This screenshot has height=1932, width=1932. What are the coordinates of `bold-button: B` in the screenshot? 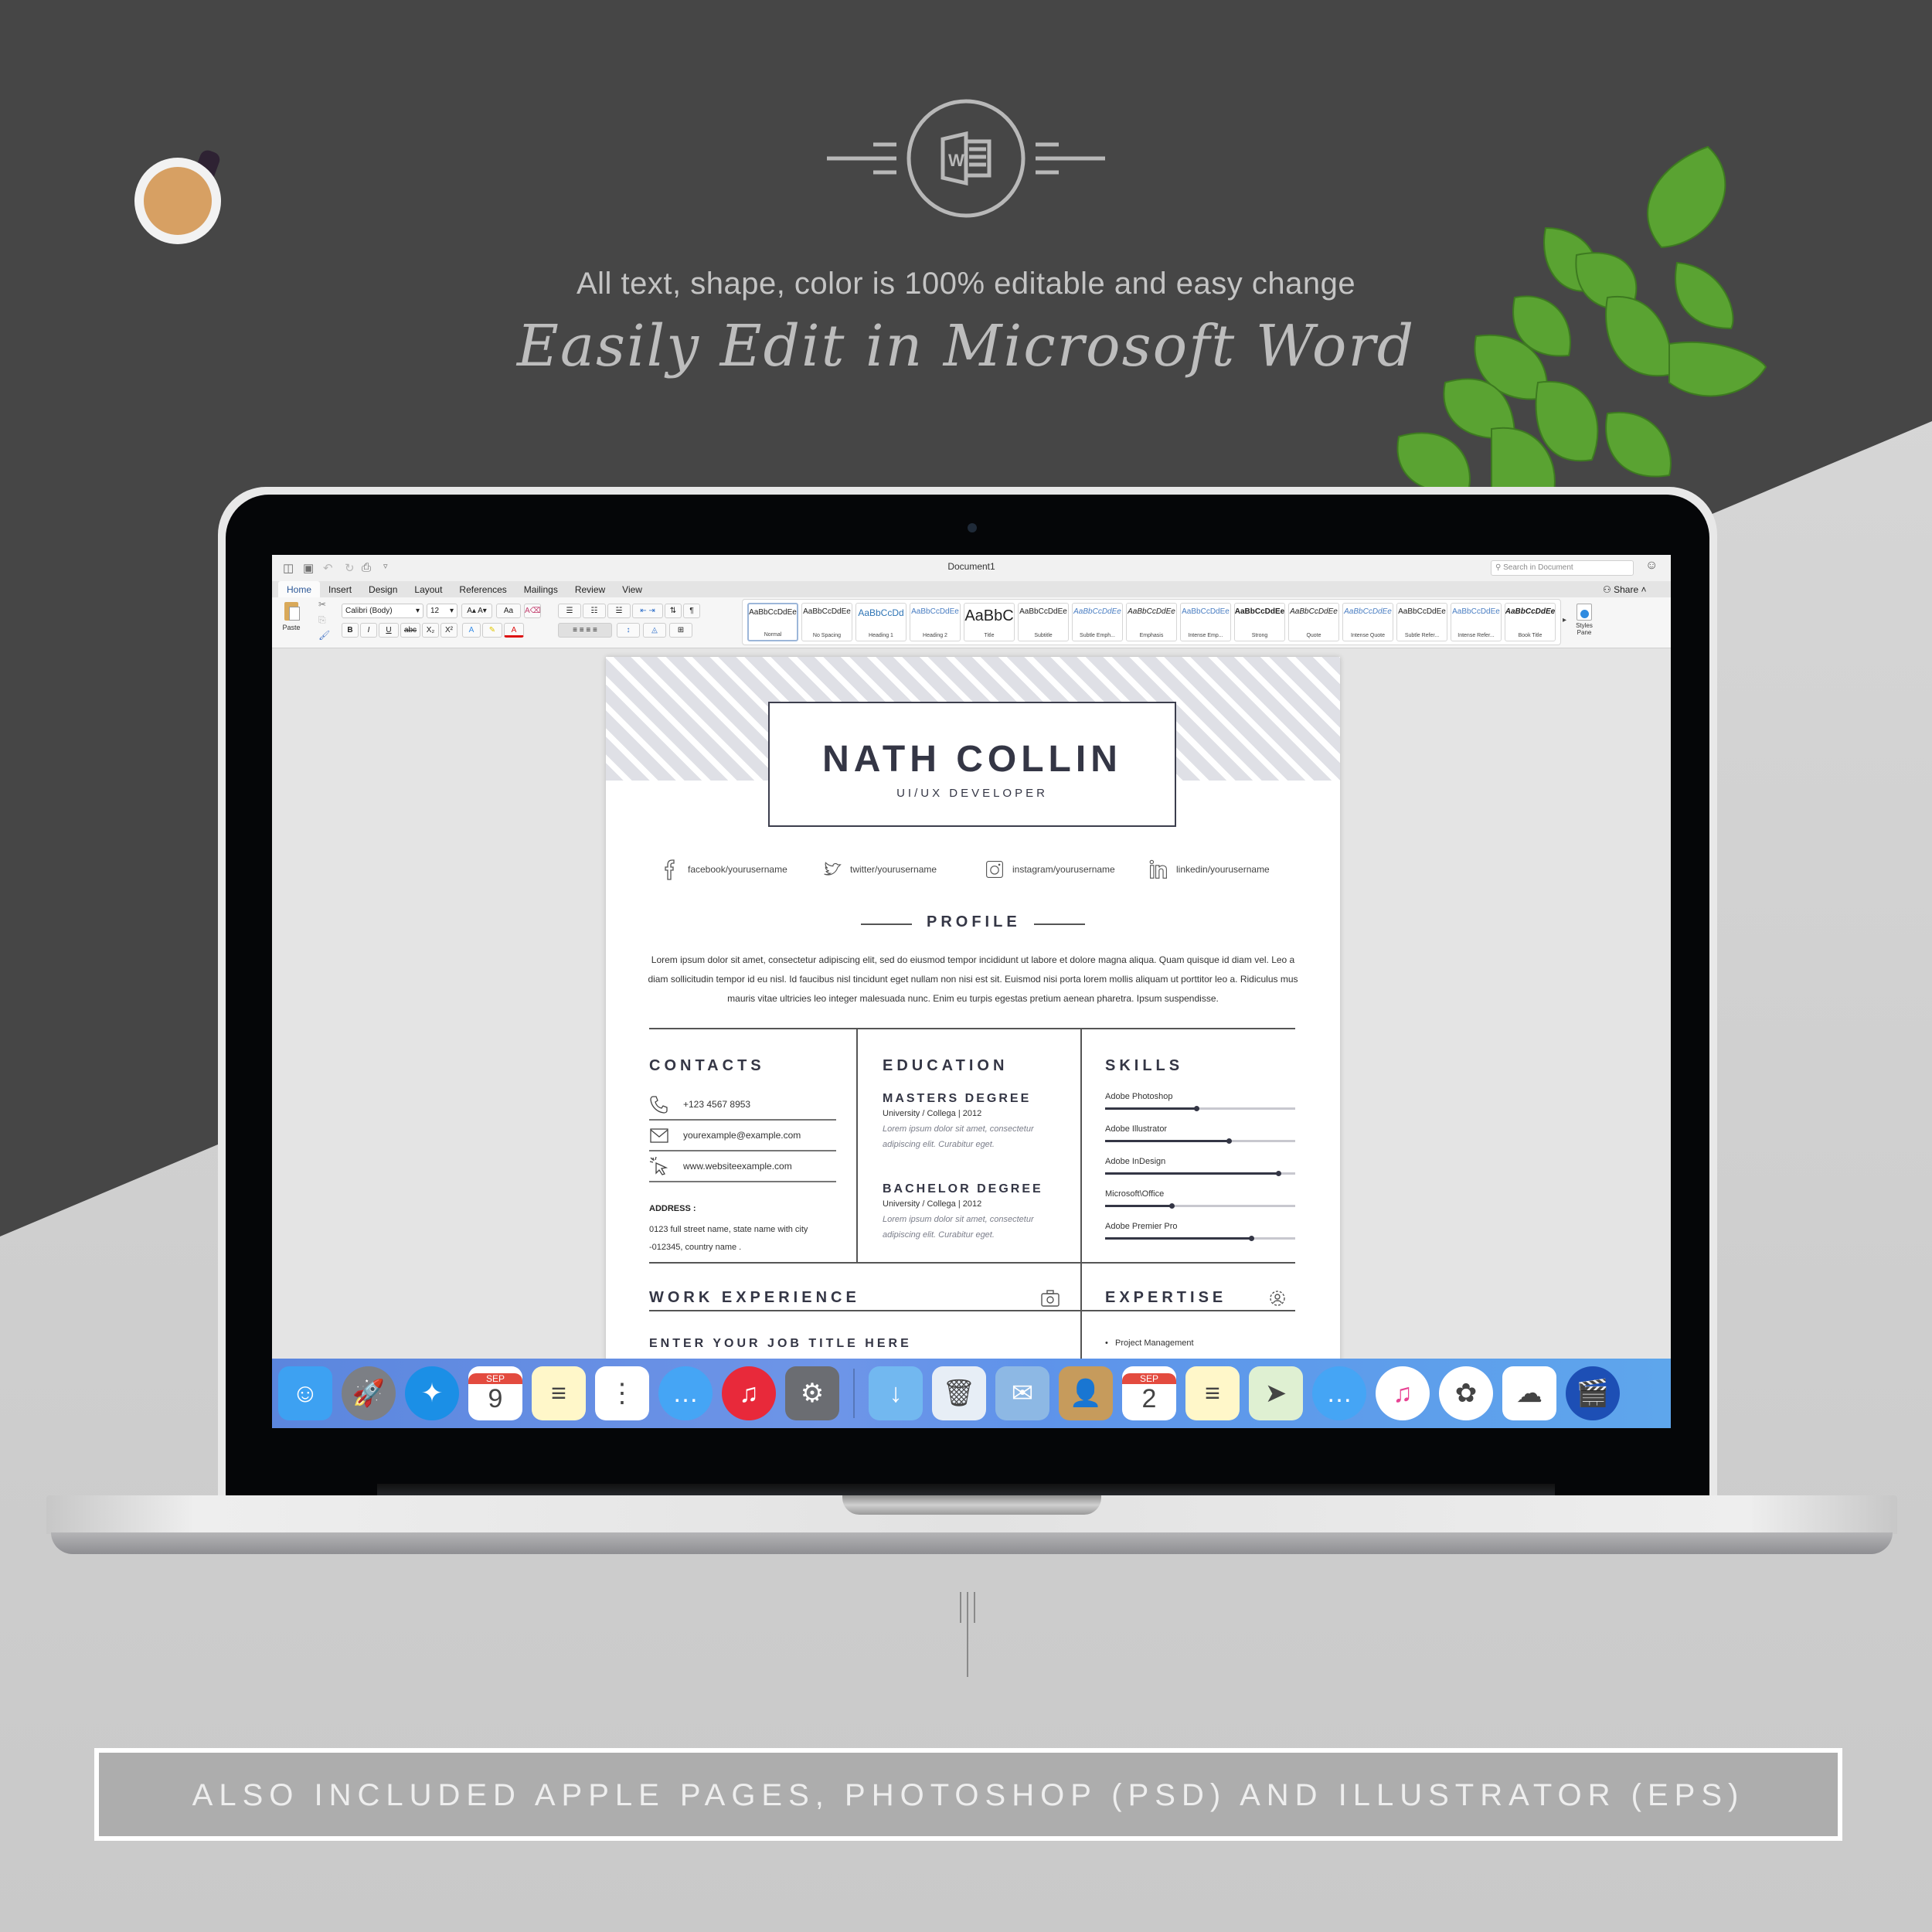 It's located at (351, 631).